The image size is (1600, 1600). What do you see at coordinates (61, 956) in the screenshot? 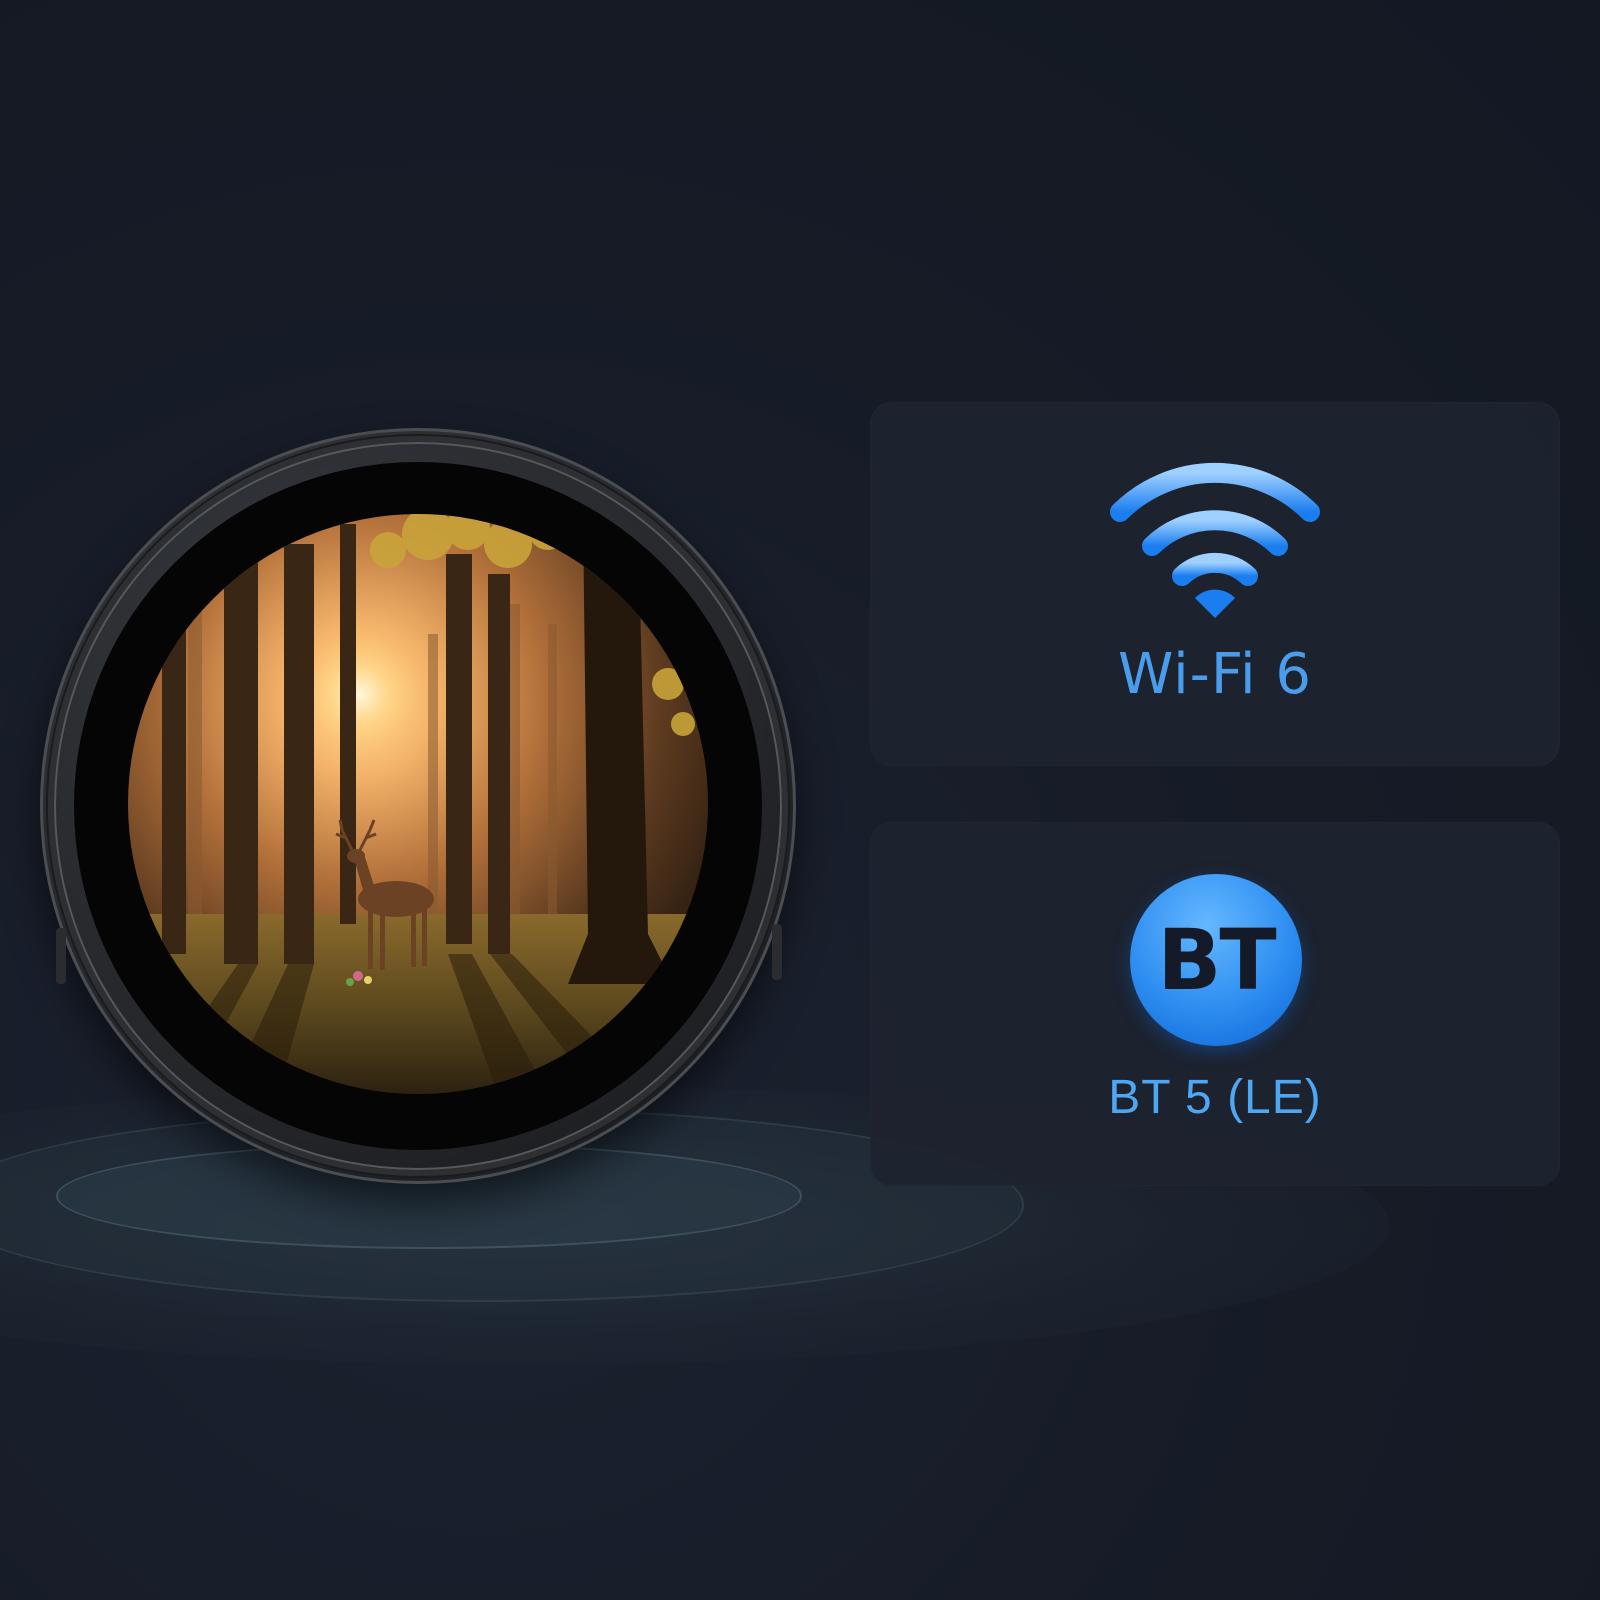
I see `side-button-left` at bounding box center [61, 956].